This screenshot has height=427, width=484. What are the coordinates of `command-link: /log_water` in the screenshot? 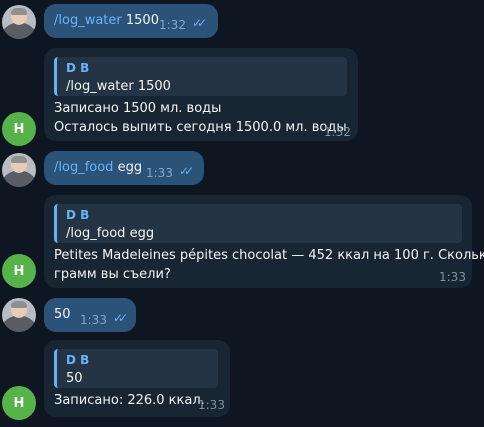 It's located at (88, 20).